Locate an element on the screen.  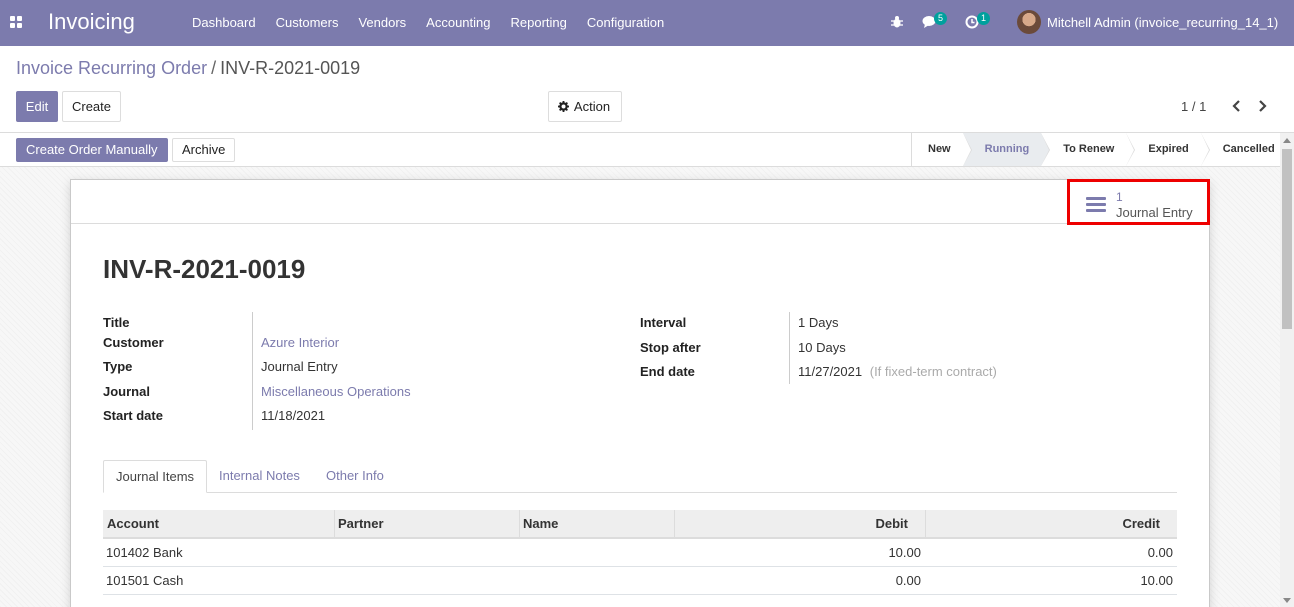
stage-pipeline: New Running To Renew Expired Cancelled is located at coordinates (1101, 149).